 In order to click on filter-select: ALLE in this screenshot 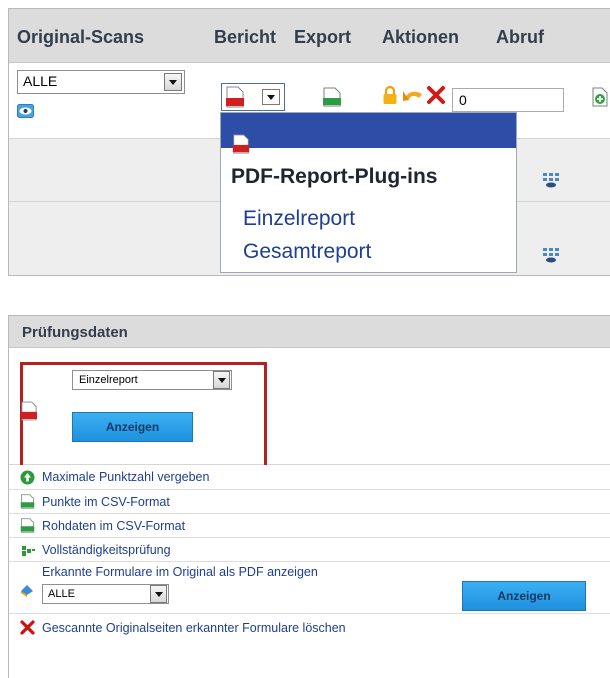, I will do `click(101, 82)`.